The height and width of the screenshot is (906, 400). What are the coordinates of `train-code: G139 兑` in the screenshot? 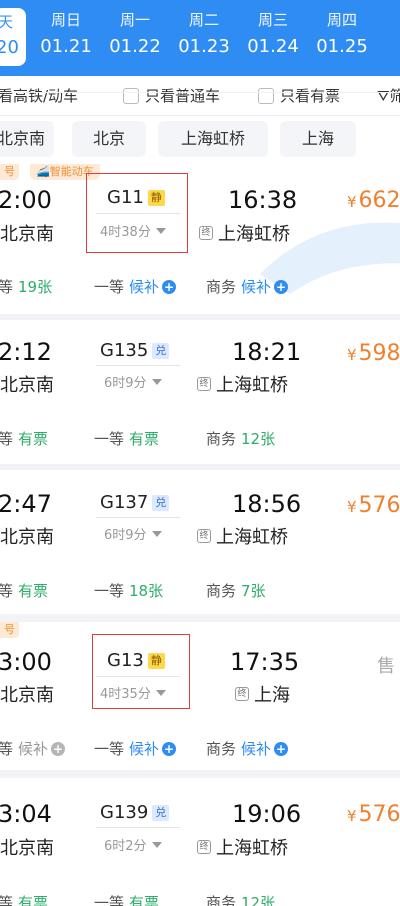 It's located at (135, 812).